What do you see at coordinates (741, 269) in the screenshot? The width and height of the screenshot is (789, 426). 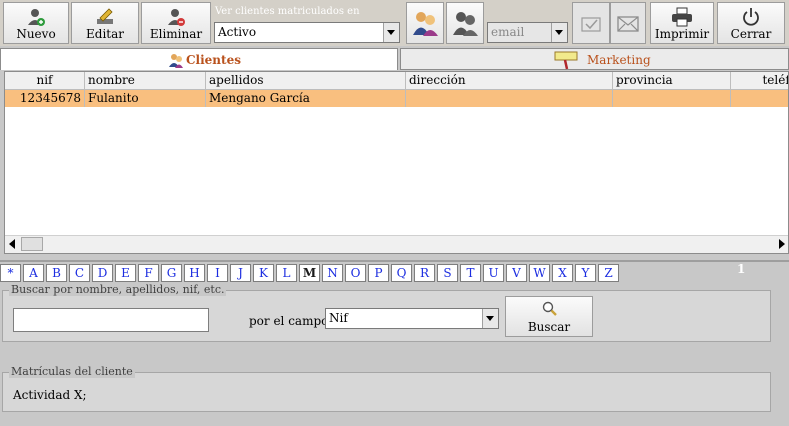 I see `page-number: 1` at bounding box center [741, 269].